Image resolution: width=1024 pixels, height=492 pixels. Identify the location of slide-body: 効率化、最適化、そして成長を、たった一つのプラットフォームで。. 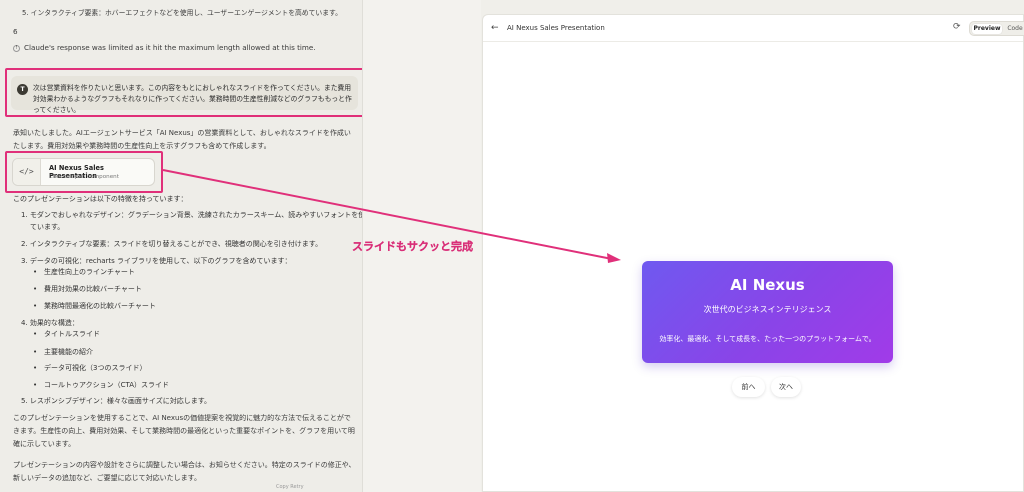
(767, 339).